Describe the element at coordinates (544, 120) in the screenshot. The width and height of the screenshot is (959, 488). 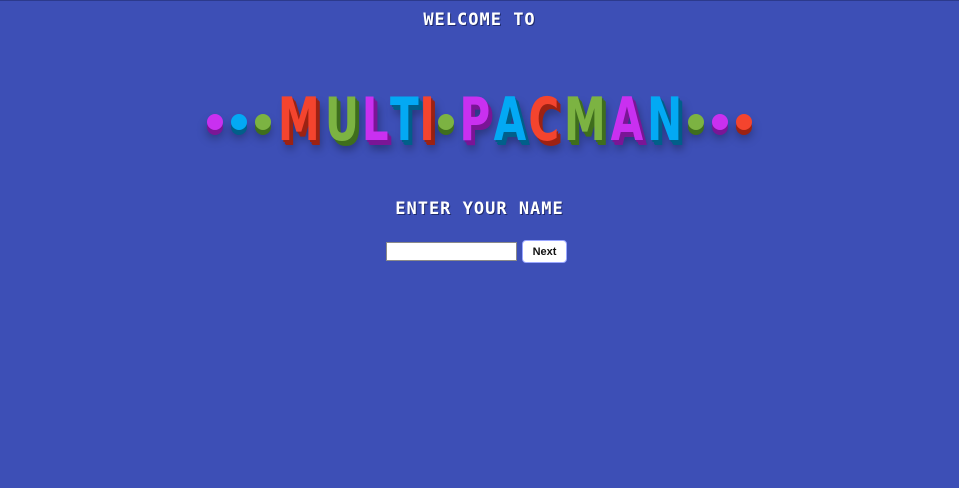
I see `logo-letter: C` at that location.